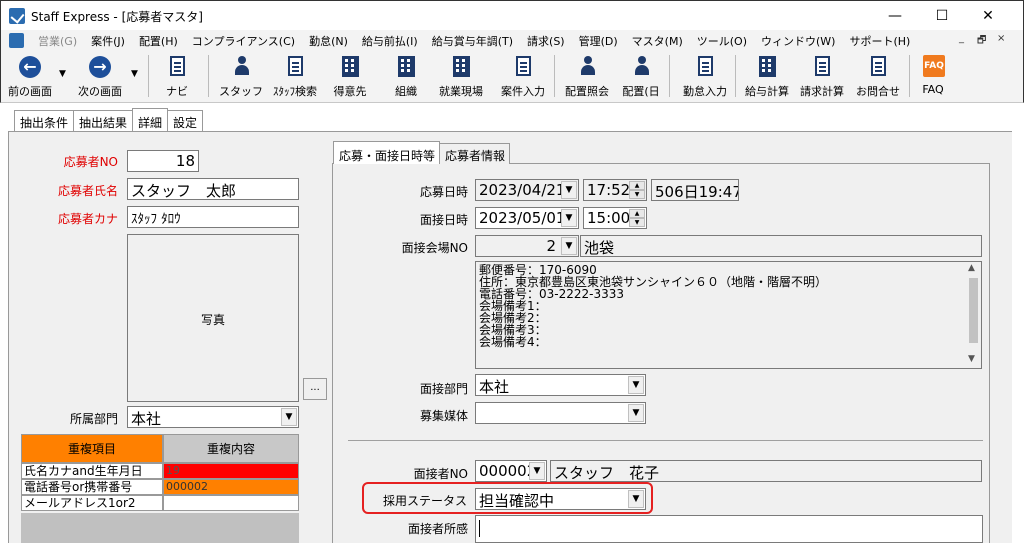 The image size is (1024, 543). Describe the element at coordinates (552, 294) in the screenshot. I see `venue-phone: 電話番号：03-2222-3333` at that location.